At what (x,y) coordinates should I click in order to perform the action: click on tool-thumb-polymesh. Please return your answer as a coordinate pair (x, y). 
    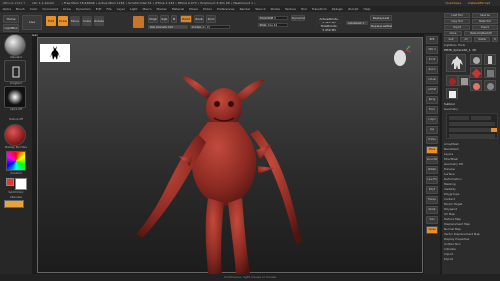
    Looking at the image, I should click on (490, 72).